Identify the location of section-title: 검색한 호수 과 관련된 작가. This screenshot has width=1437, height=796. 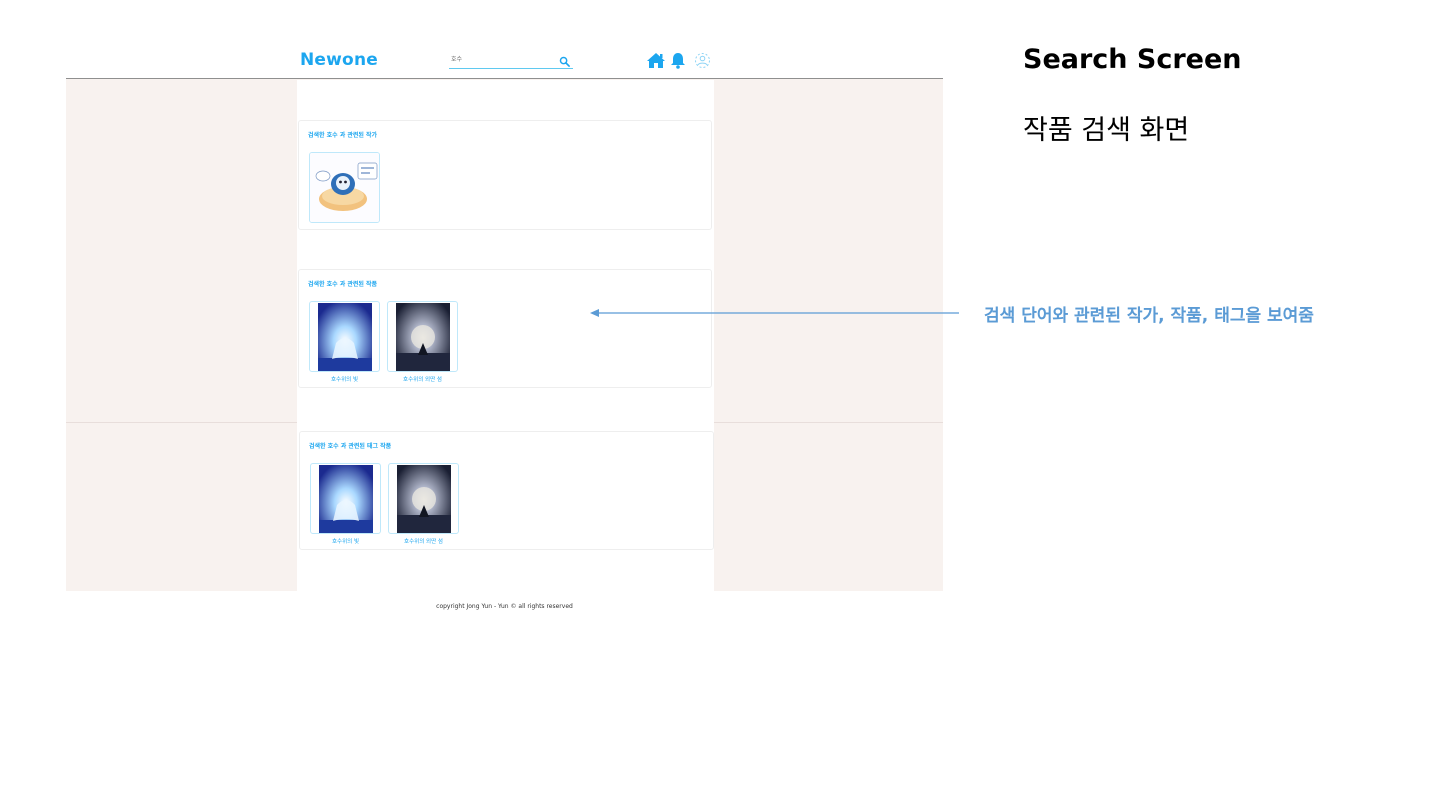
(343, 135).